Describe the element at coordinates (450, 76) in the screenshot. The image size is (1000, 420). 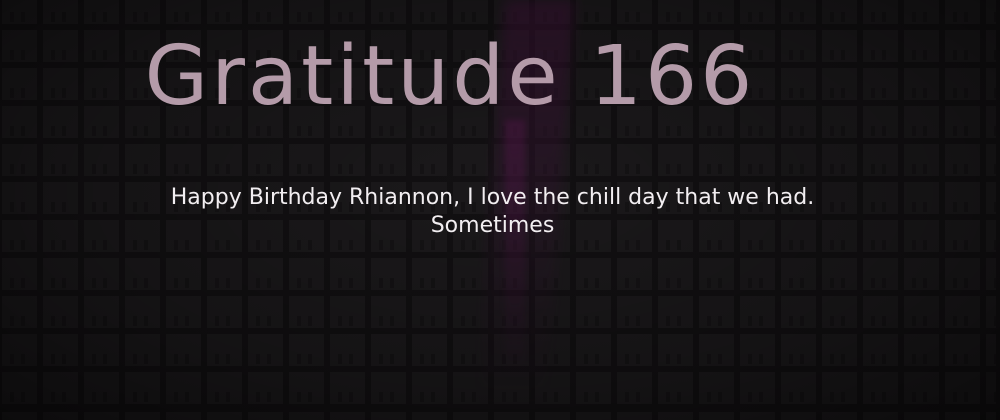
I see `post-title: Gratitude 166` at that location.